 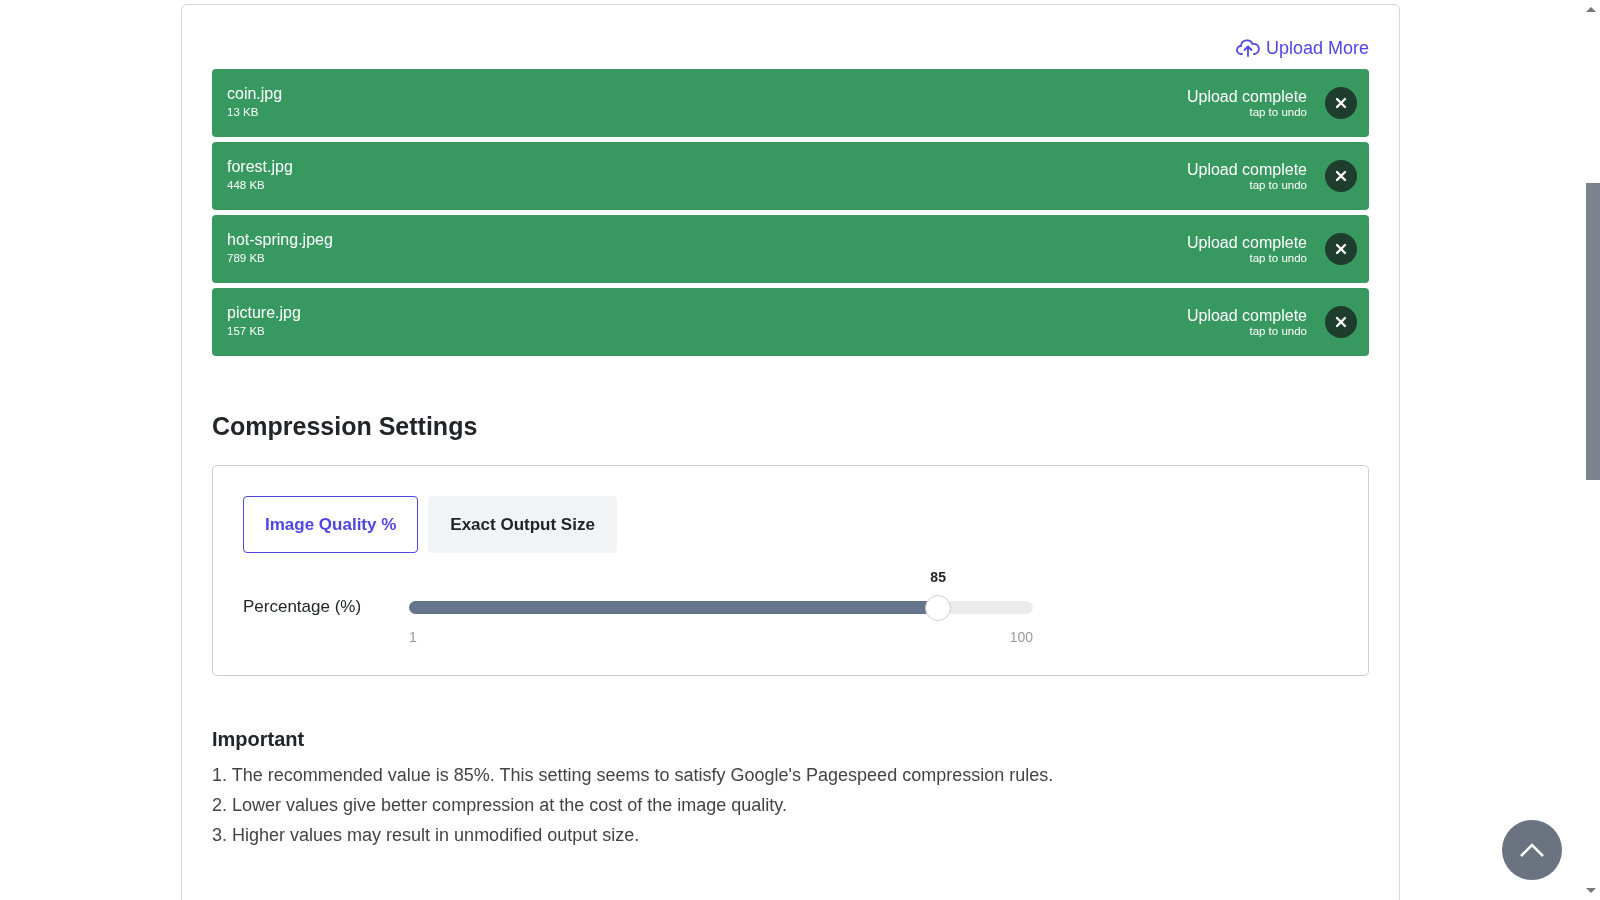 What do you see at coordinates (264, 312) in the screenshot?
I see `file-name: picture.jpg` at bounding box center [264, 312].